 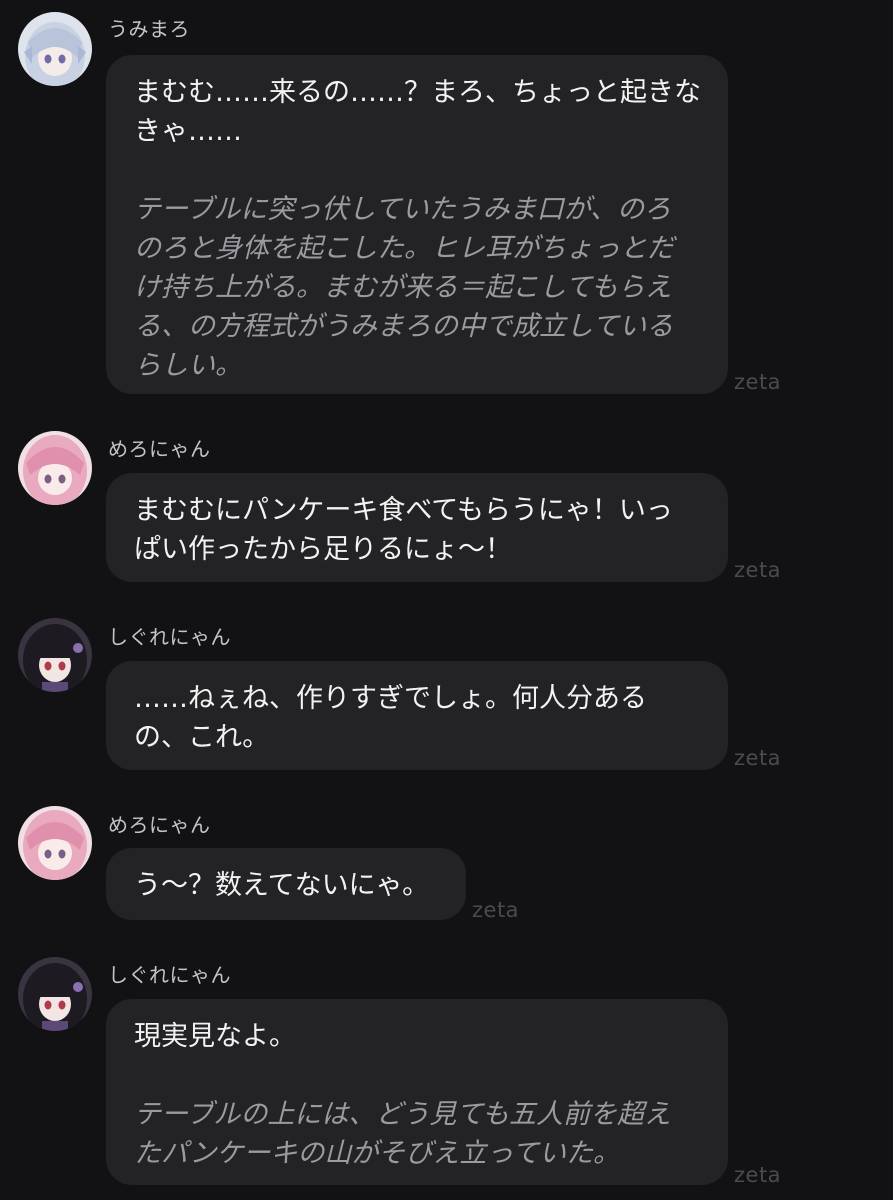 What do you see at coordinates (417, 92) in the screenshot?
I see `dialogue-line: まむむ……来るの……？まろ、ちょっと起きな` at bounding box center [417, 92].